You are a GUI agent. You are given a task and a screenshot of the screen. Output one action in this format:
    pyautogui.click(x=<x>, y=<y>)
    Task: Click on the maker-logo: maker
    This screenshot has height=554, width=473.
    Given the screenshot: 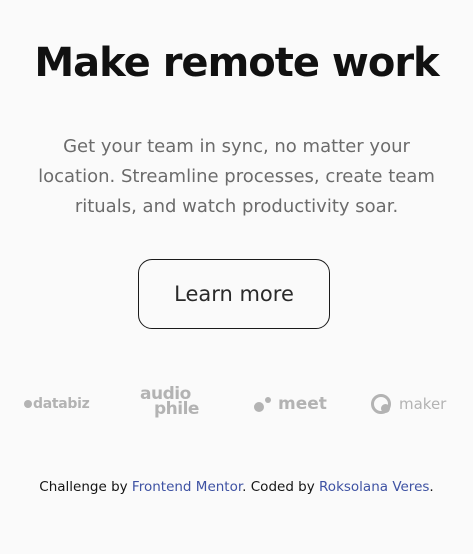 What is the action you would take?
    pyautogui.click(x=408, y=404)
    